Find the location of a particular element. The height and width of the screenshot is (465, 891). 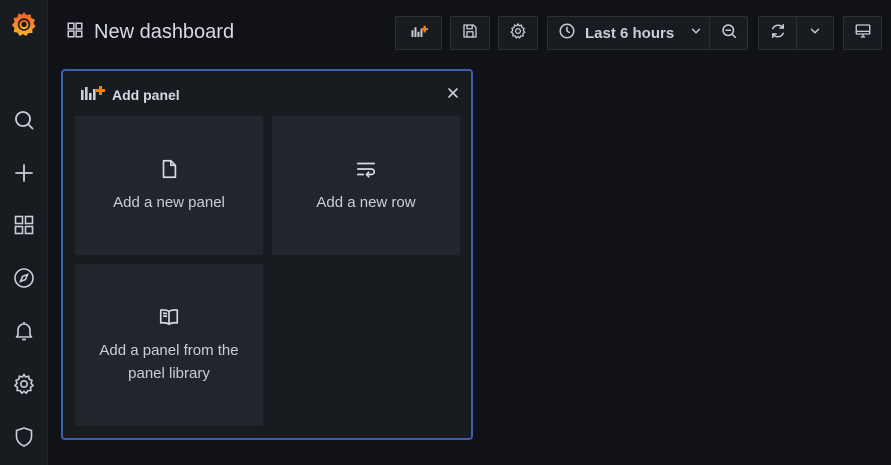

time-picker: Last 6 hours is located at coordinates (647, 33).